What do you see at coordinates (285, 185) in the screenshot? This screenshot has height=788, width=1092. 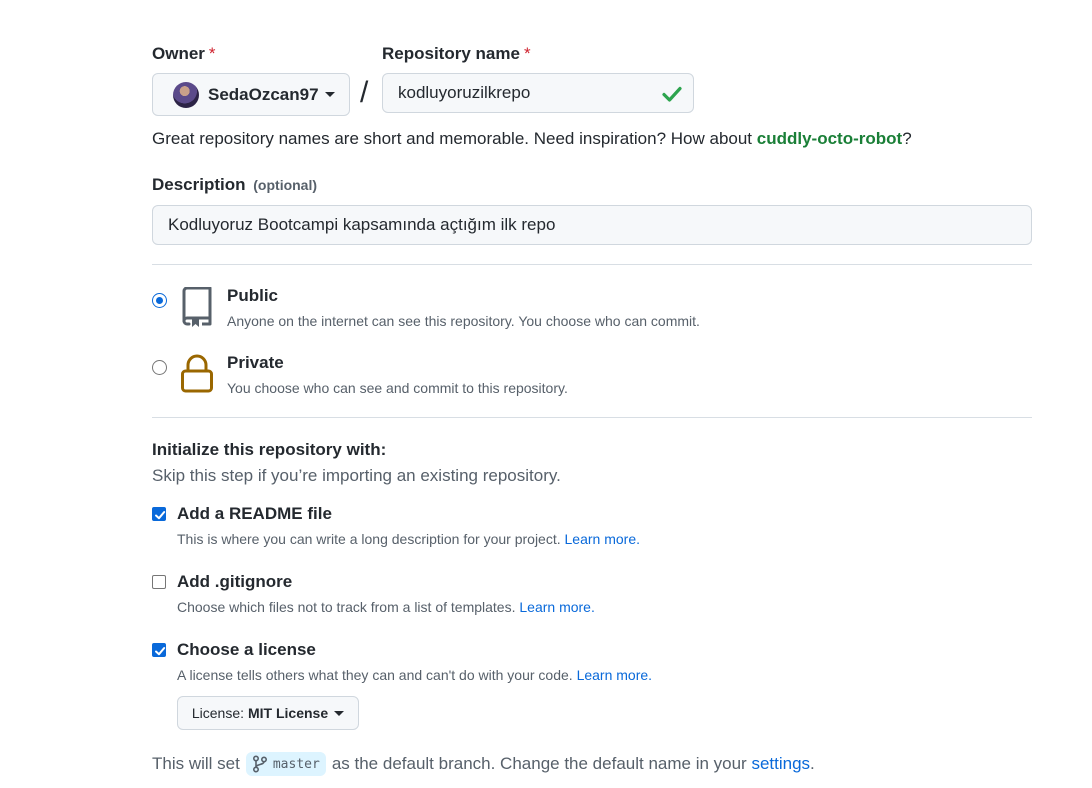 I see `optional-tag: (optional)` at bounding box center [285, 185].